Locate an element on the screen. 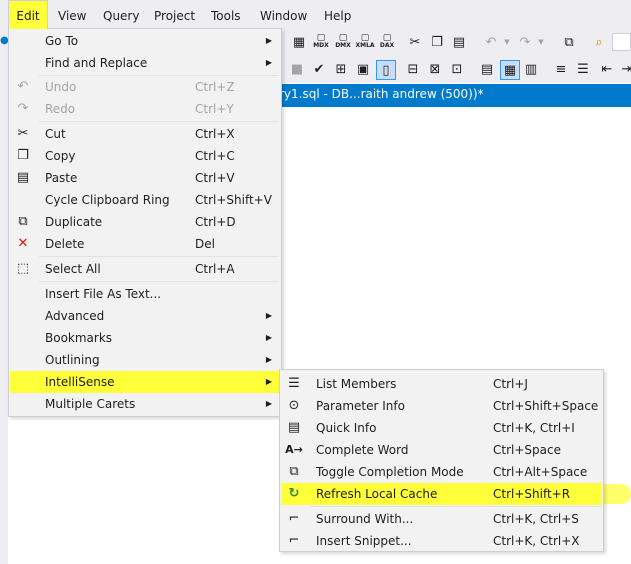 This screenshot has width=631, height=564. menu-help-label: Help is located at coordinates (338, 16).